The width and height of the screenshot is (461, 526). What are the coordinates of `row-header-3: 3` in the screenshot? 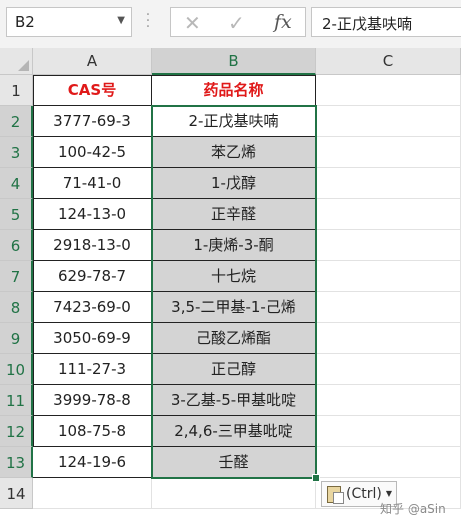 It's located at (16, 152).